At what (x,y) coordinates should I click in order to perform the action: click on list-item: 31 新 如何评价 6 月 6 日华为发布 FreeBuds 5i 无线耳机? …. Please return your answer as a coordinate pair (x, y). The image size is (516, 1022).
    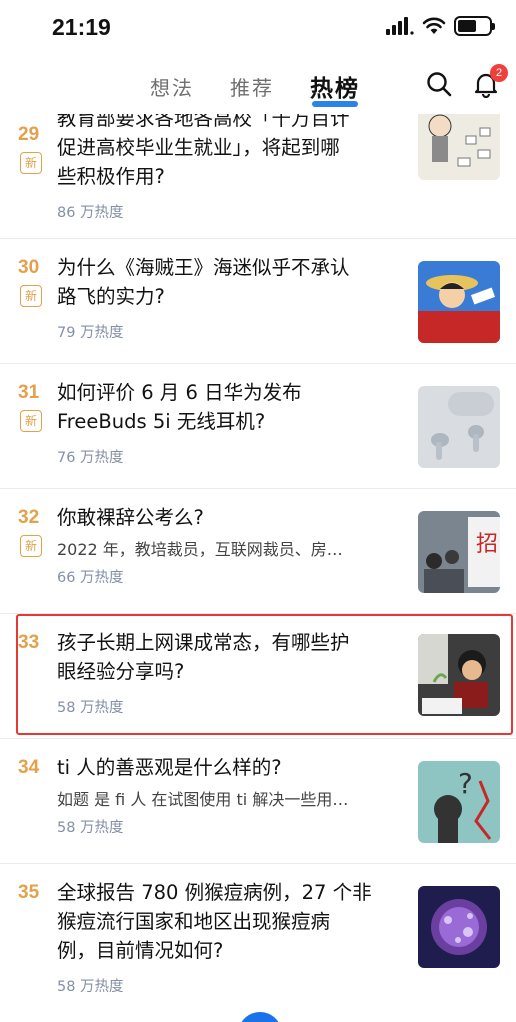
    Looking at the image, I should click on (258, 426).